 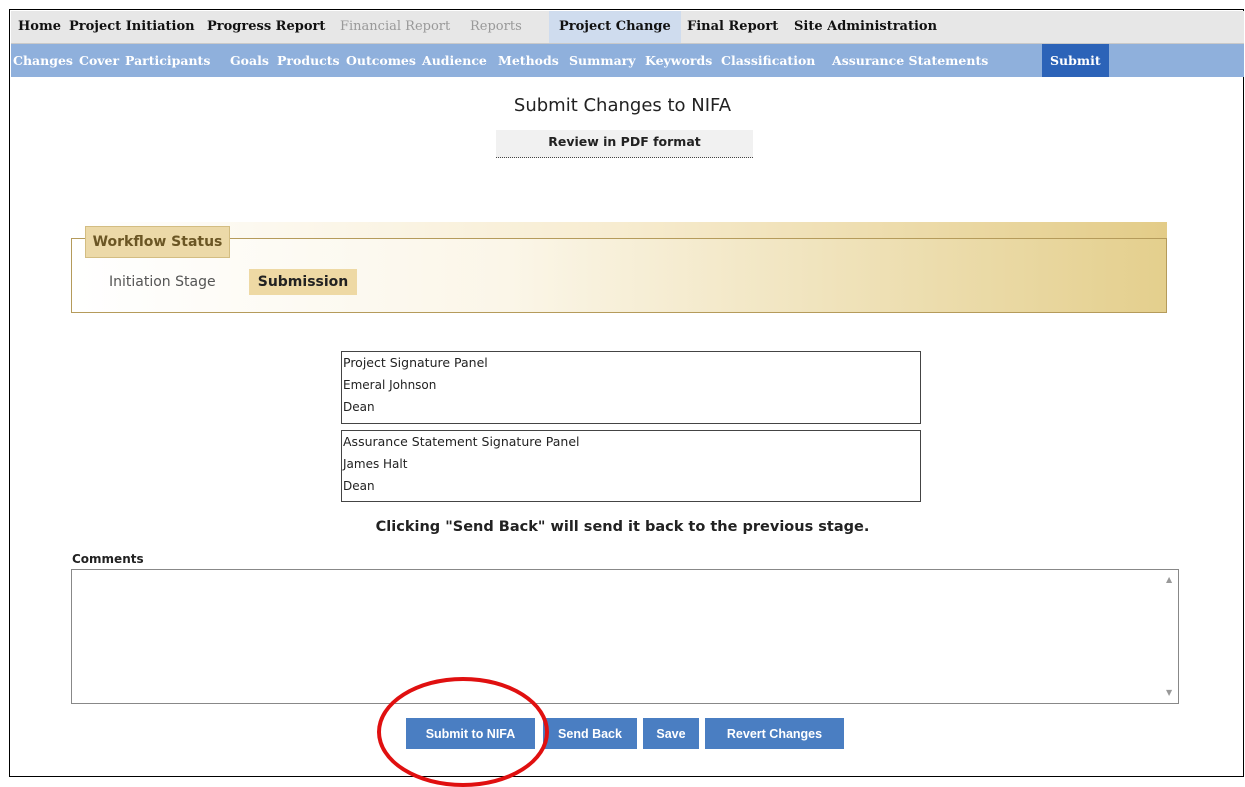 What do you see at coordinates (390, 385) in the screenshot?
I see `signer-name: Emeral Johnson` at bounding box center [390, 385].